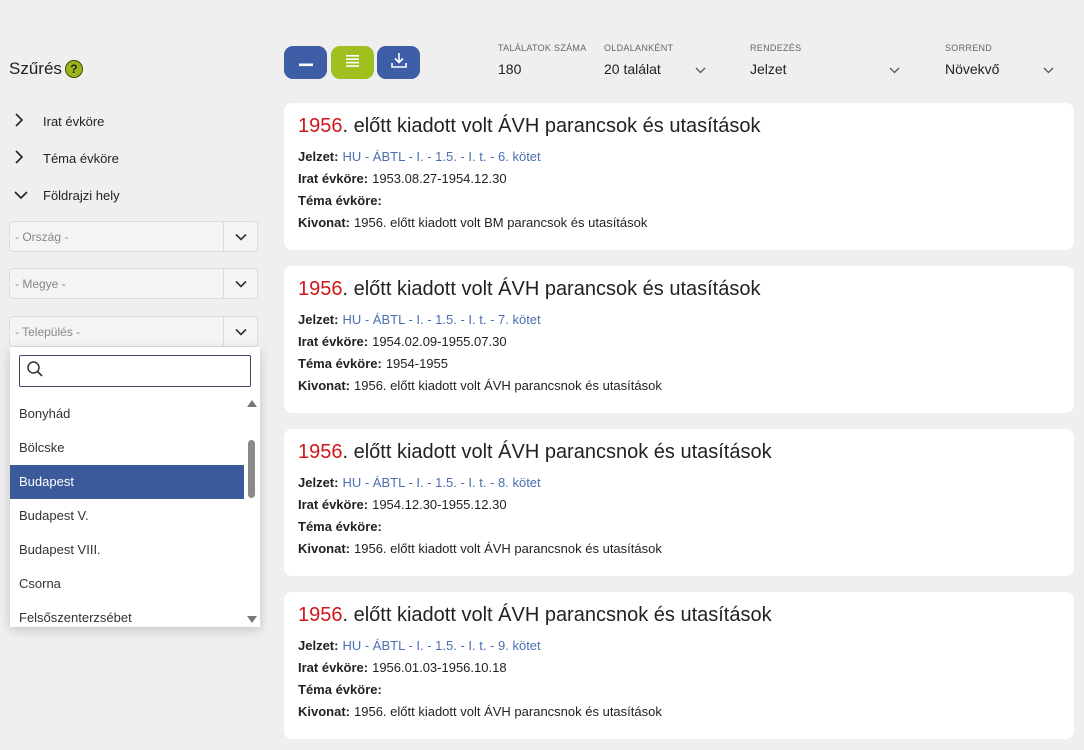  Describe the element at coordinates (133, 331) in the screenshot. I see `settlement-select: - Település -` at that location.